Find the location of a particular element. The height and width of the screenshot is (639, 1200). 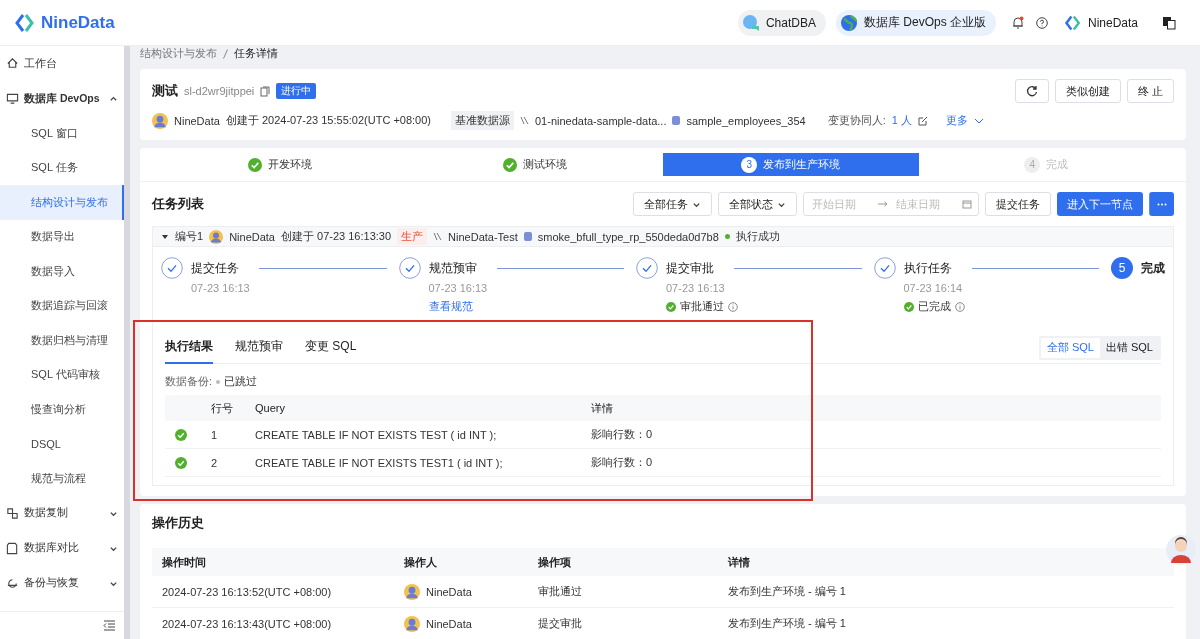

sidebar-item: SQL 窗口 is located at coordinates (62, 133).